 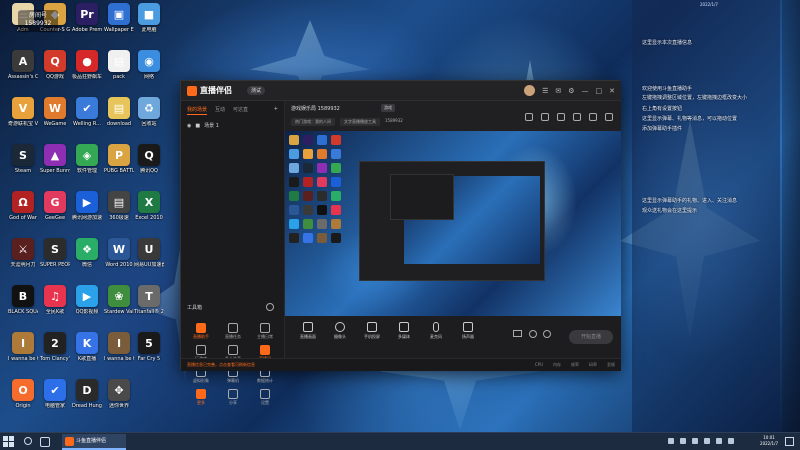 What do you see at coordinates (149, 159) in the screenshot?
I see `desktop-icon: Q 腾讯QQ` at bounding box center [149, 159].